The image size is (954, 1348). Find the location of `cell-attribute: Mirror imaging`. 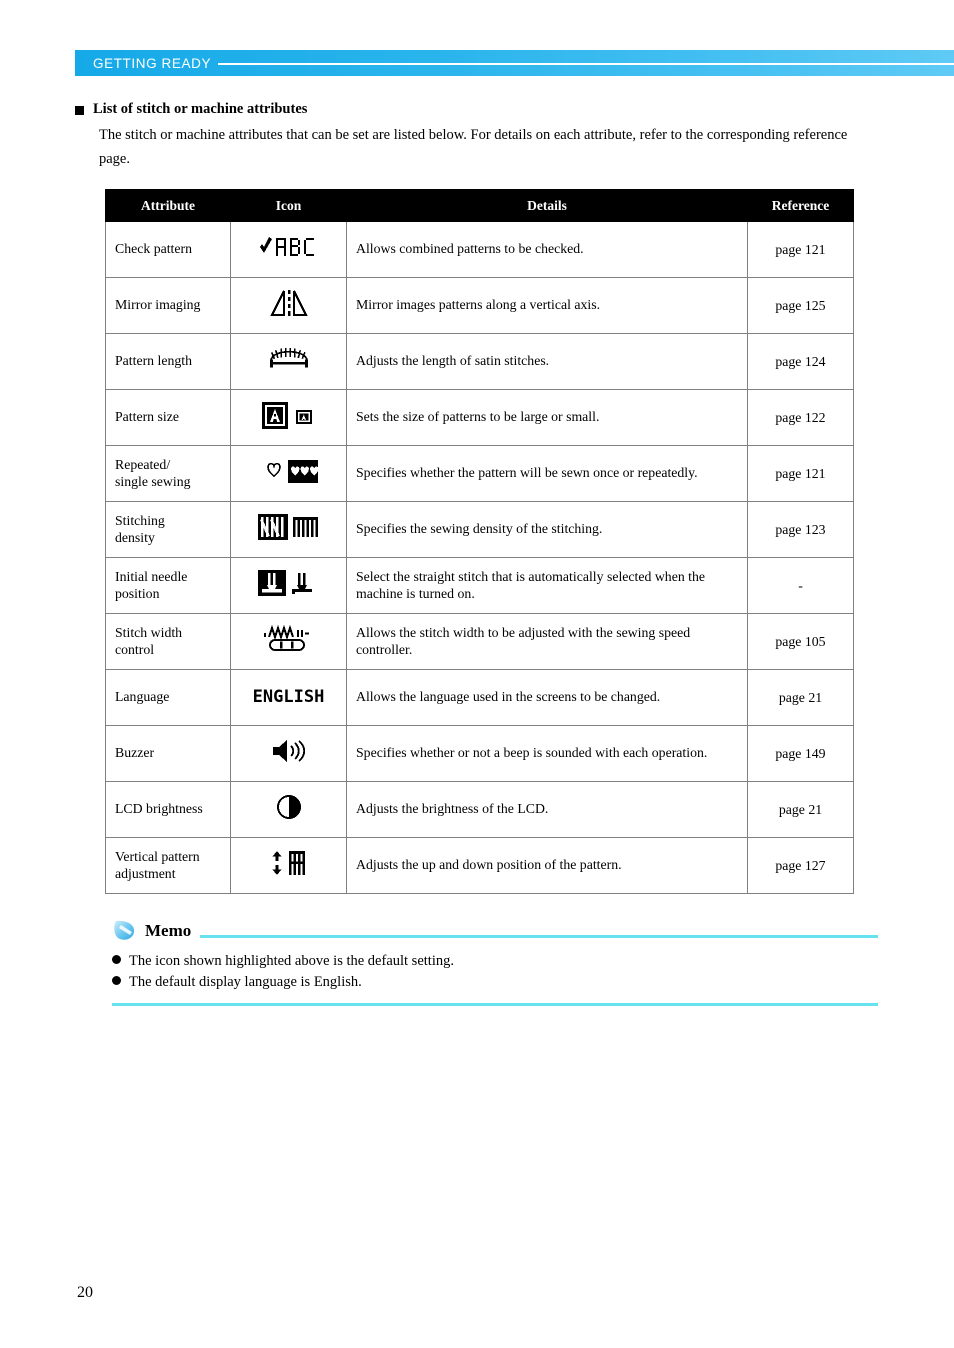

cell-attribute: Mirror imaging is located at coordinates (168, 305).